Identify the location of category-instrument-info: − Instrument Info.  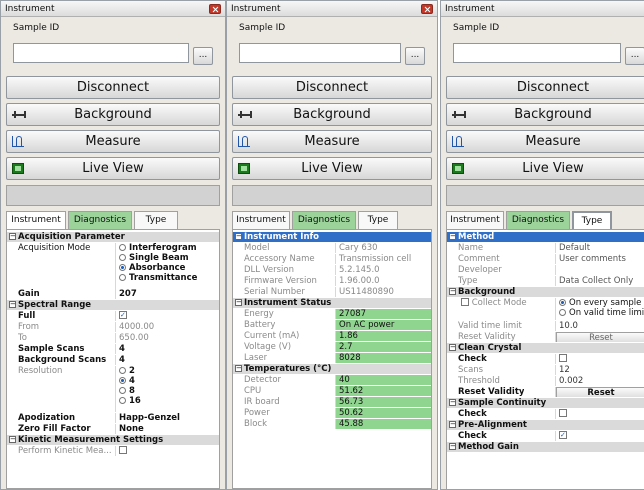
(332, 237).